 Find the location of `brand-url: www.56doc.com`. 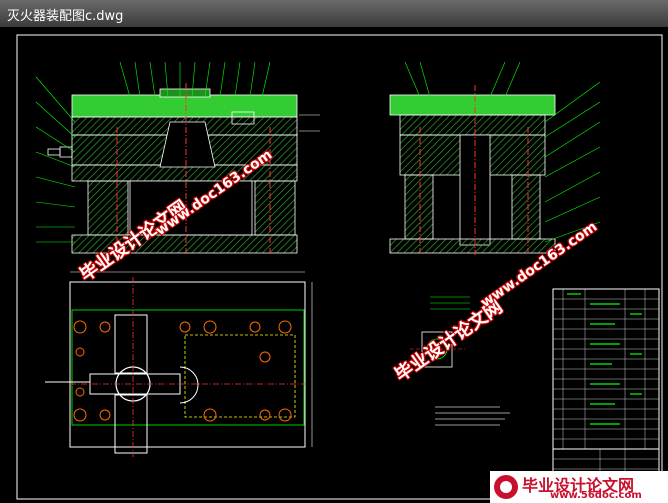

brand-url: www.56doc.com is located at coordinates (596, 495).